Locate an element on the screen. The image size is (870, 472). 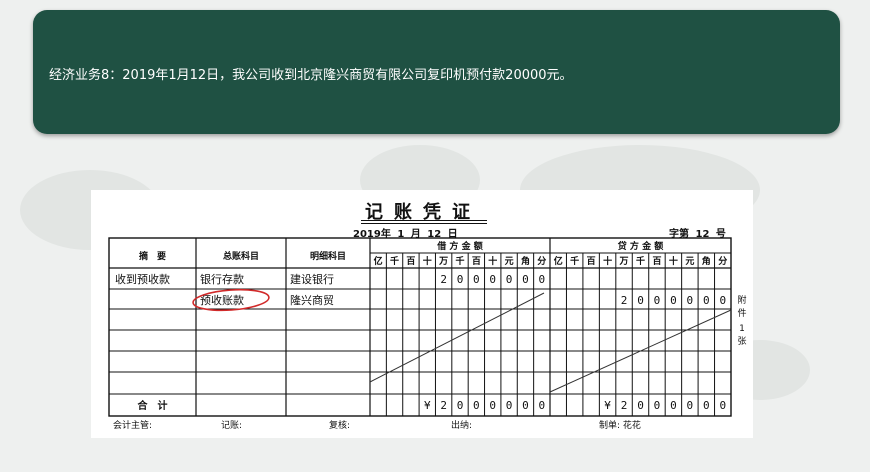
header-credit: 贷 方 金 额 is located at coordinates (640, 246).